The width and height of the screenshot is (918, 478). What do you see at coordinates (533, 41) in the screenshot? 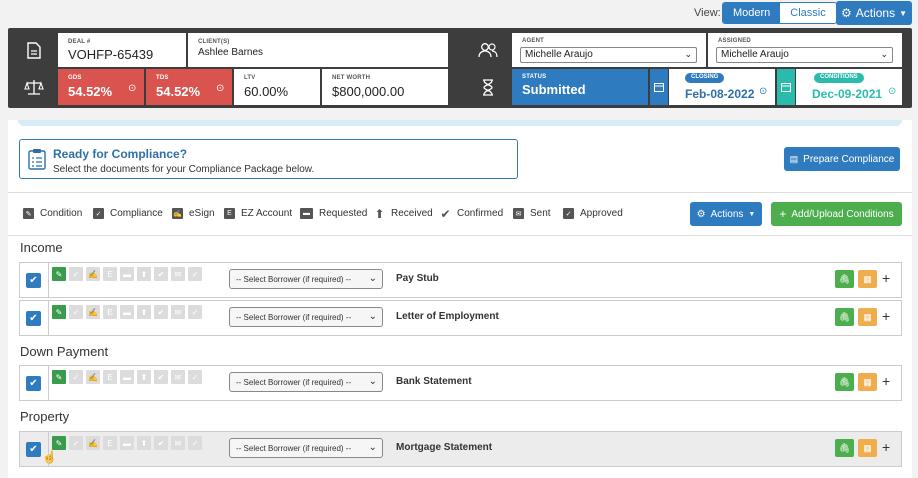
I see `agent-label: AGENT` at bounding box center [533, 41].